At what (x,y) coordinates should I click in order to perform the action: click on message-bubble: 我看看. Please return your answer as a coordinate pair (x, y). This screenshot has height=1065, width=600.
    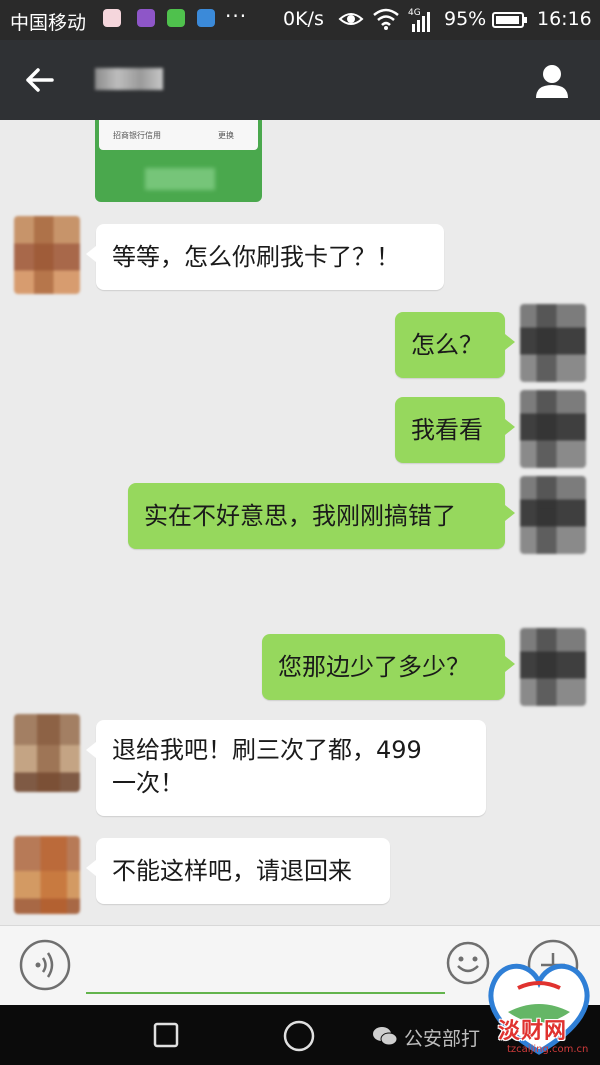
    Looking at the image, I should click on (455, 430).